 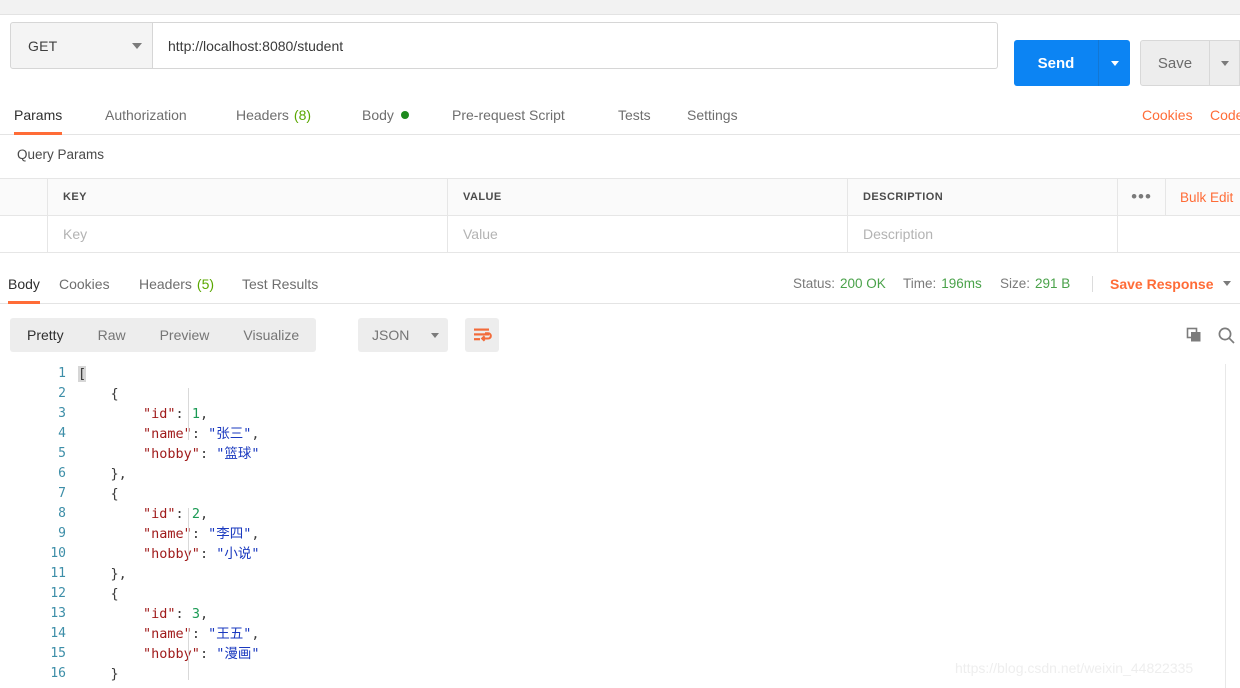 I want to click on code-text: "id": 1,, so click(x=659, y=414).